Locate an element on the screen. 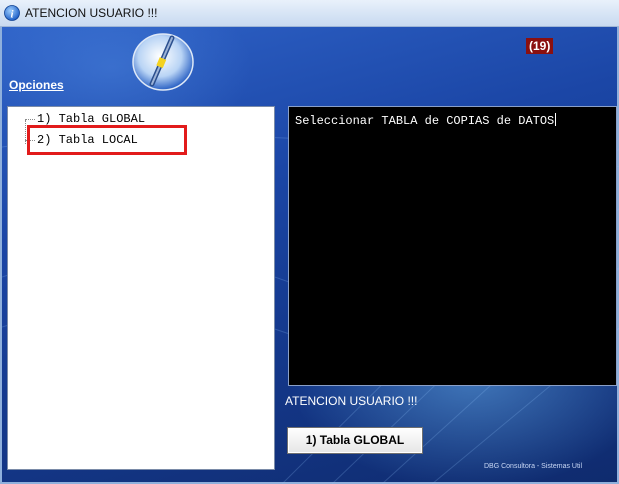 The width and height of the screenshot is (619, 484). status-label: ATENCION USUARIO !!! is located at coordinates (351, 401).